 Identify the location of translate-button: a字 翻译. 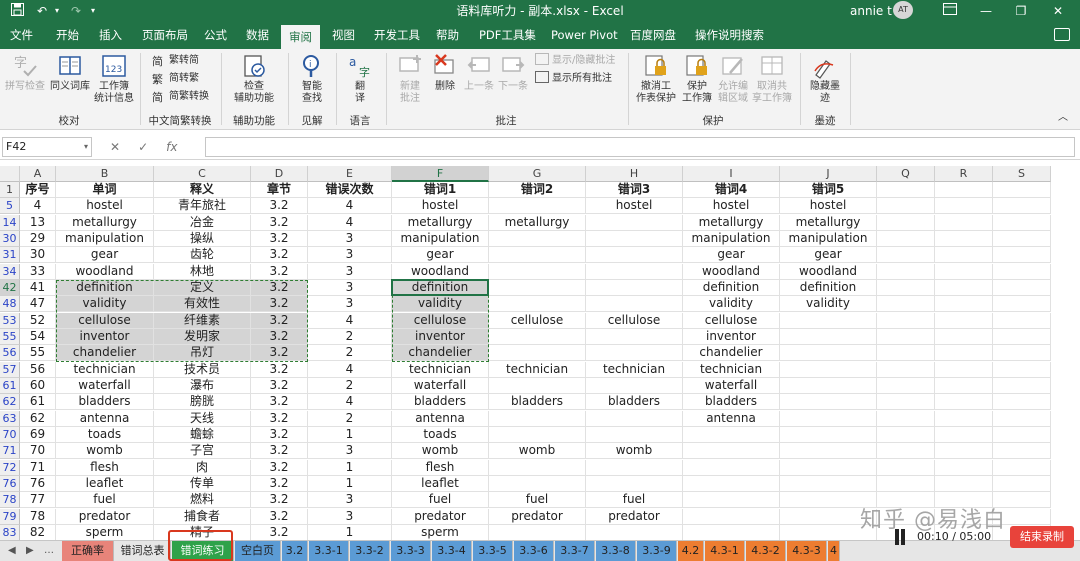
(360, 79).